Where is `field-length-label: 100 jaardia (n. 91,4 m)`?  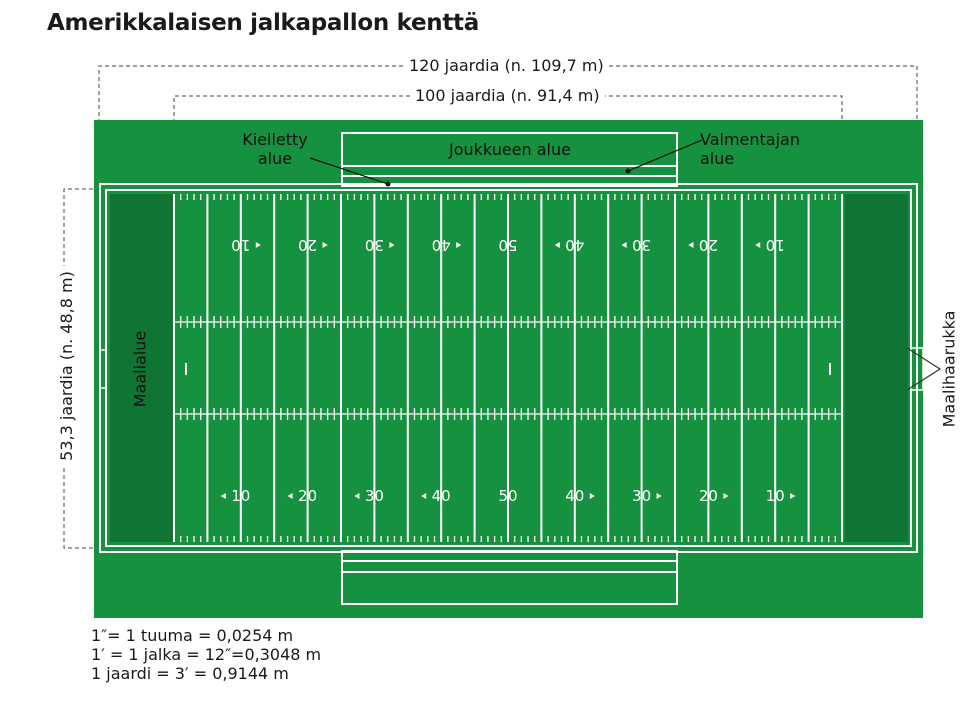 field-length-label: 100 jaardia (n. 91,4 m) is located at coordinates (507, 96).